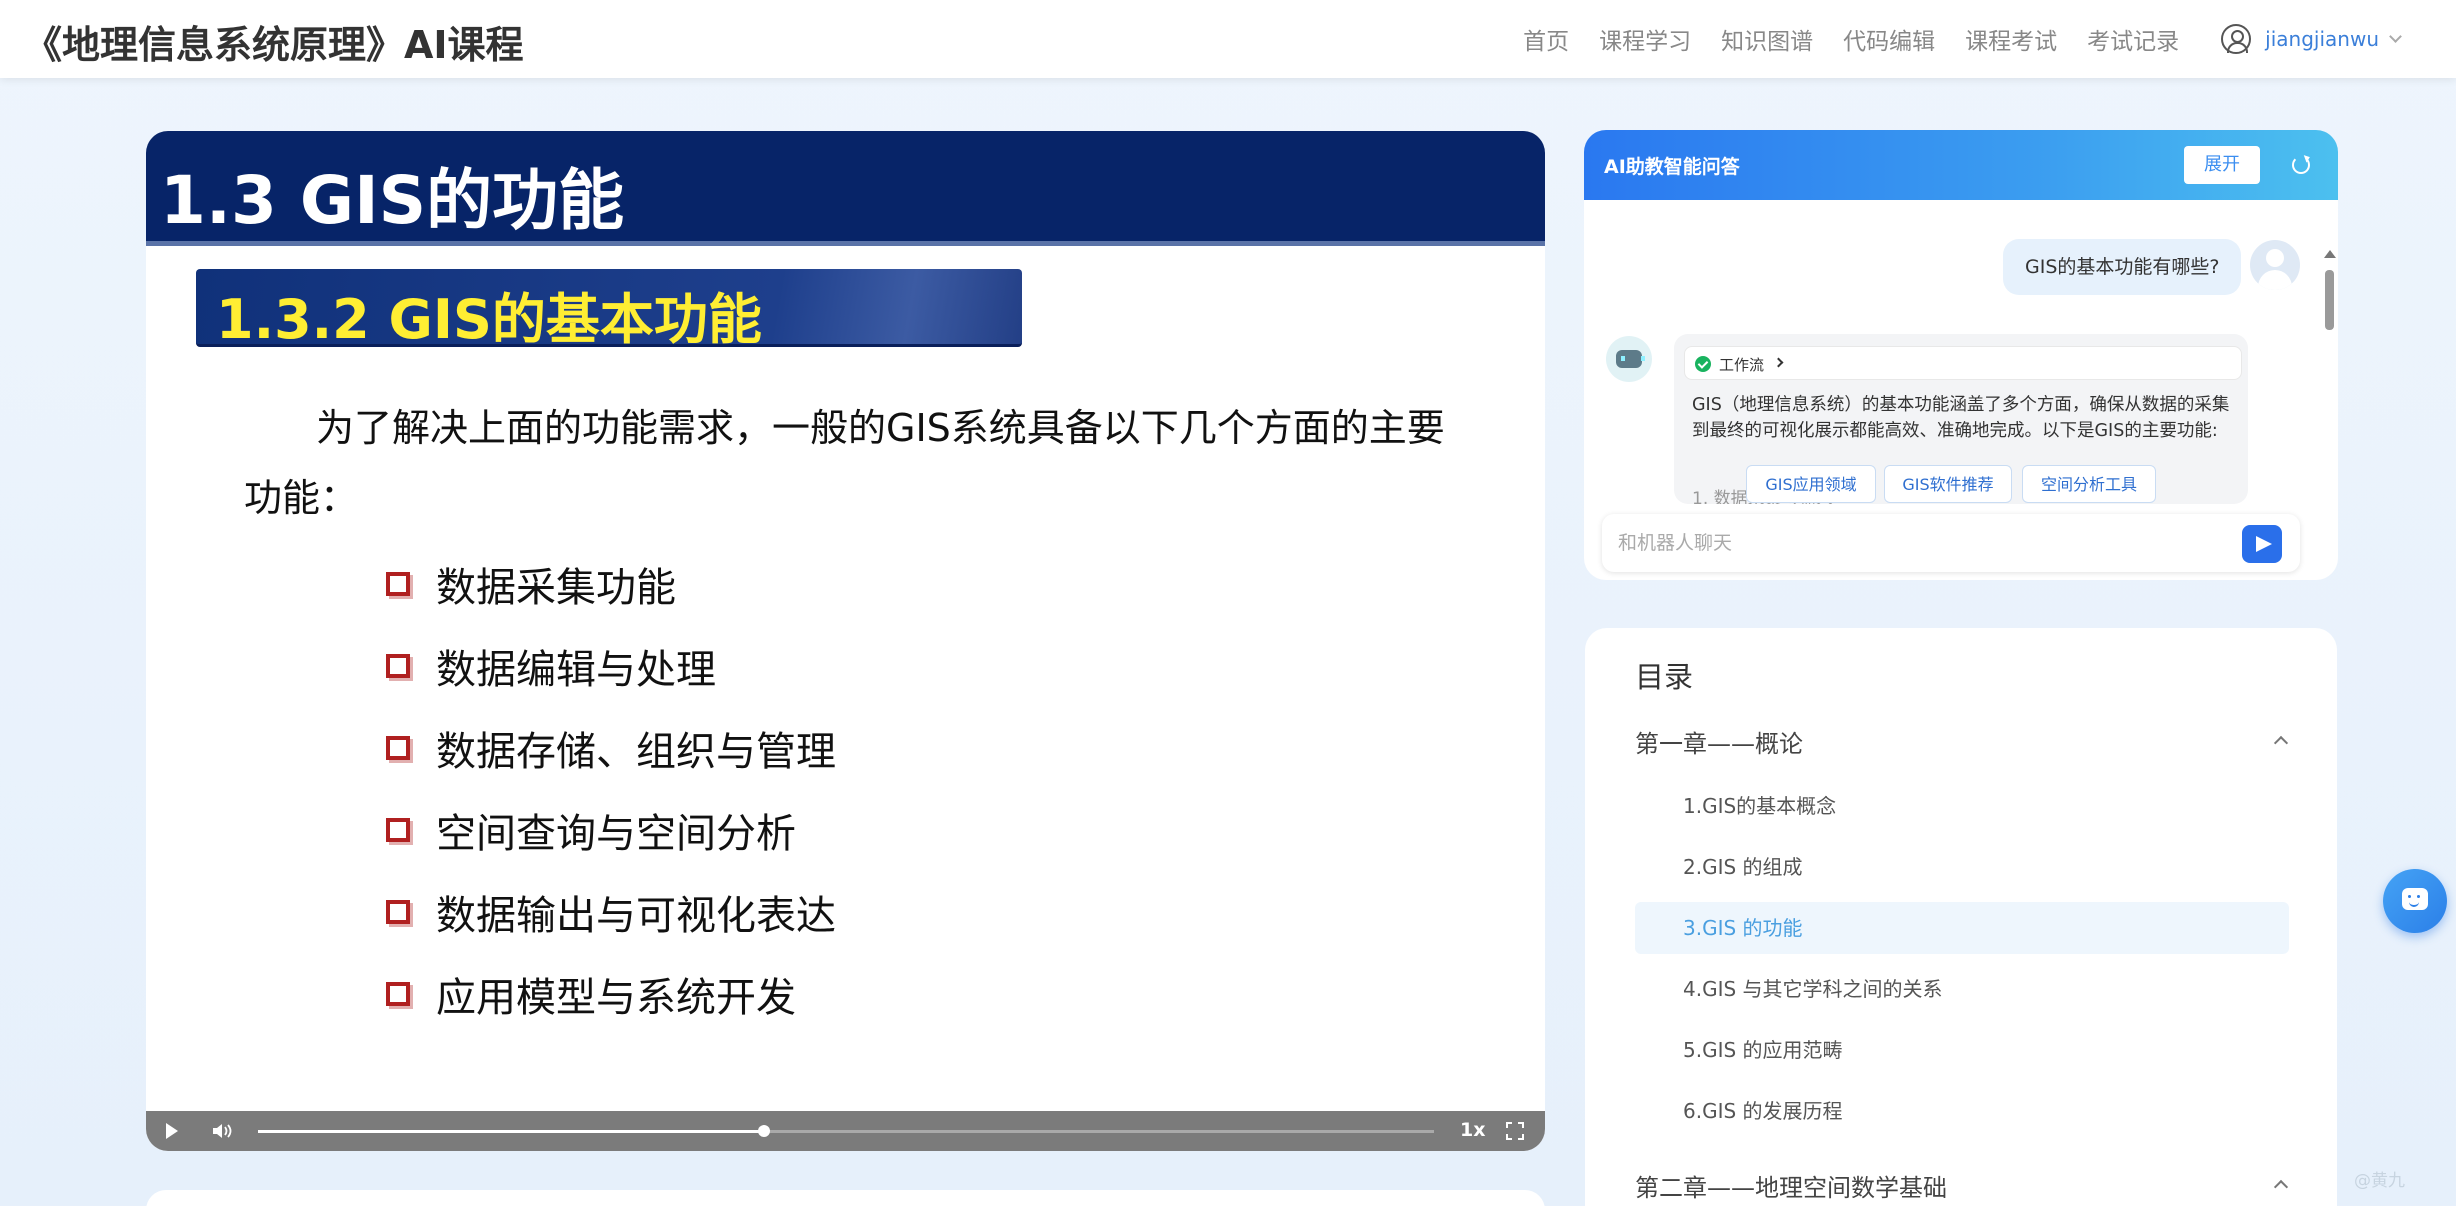 The height and width of the screenshot is (1206, 2456). What do you see at coordinates (636, 916) in the screenshot?
I see `bullet-text: 数据输出与可视化表达` at bounding box center [636, 916].